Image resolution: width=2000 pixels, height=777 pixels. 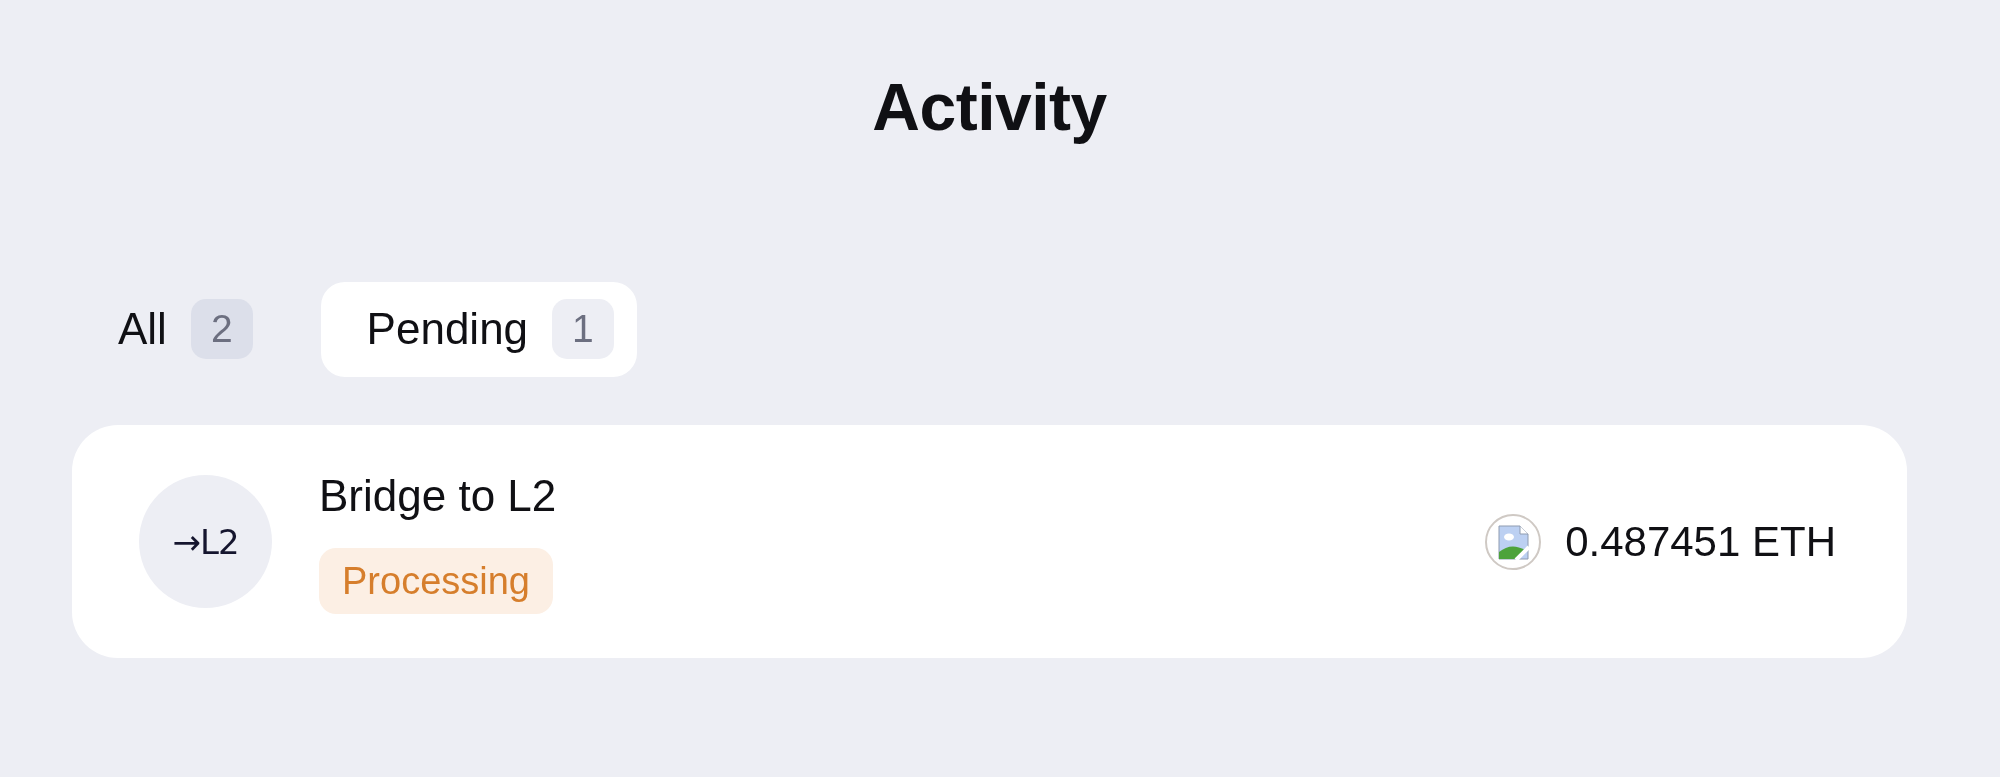 What do you see at coordinates (583, 329) in the screenshot?
I see `count-badge: 1` at bounding box center [583, 329].